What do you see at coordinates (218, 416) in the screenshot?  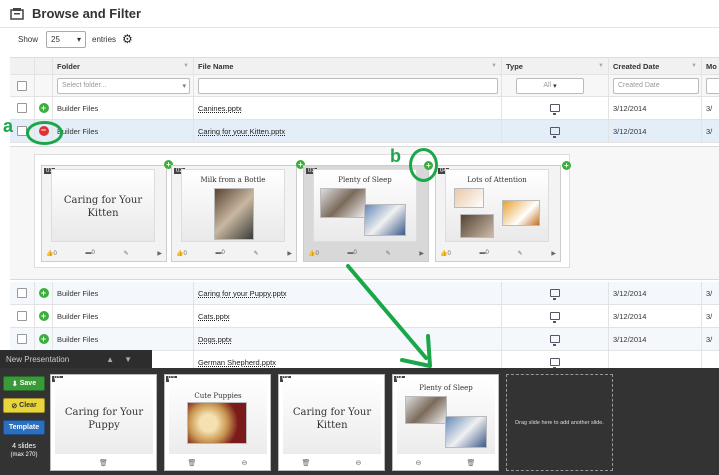 I see `slide-preview: Cute Puppies` at bounding box center [218, 416].